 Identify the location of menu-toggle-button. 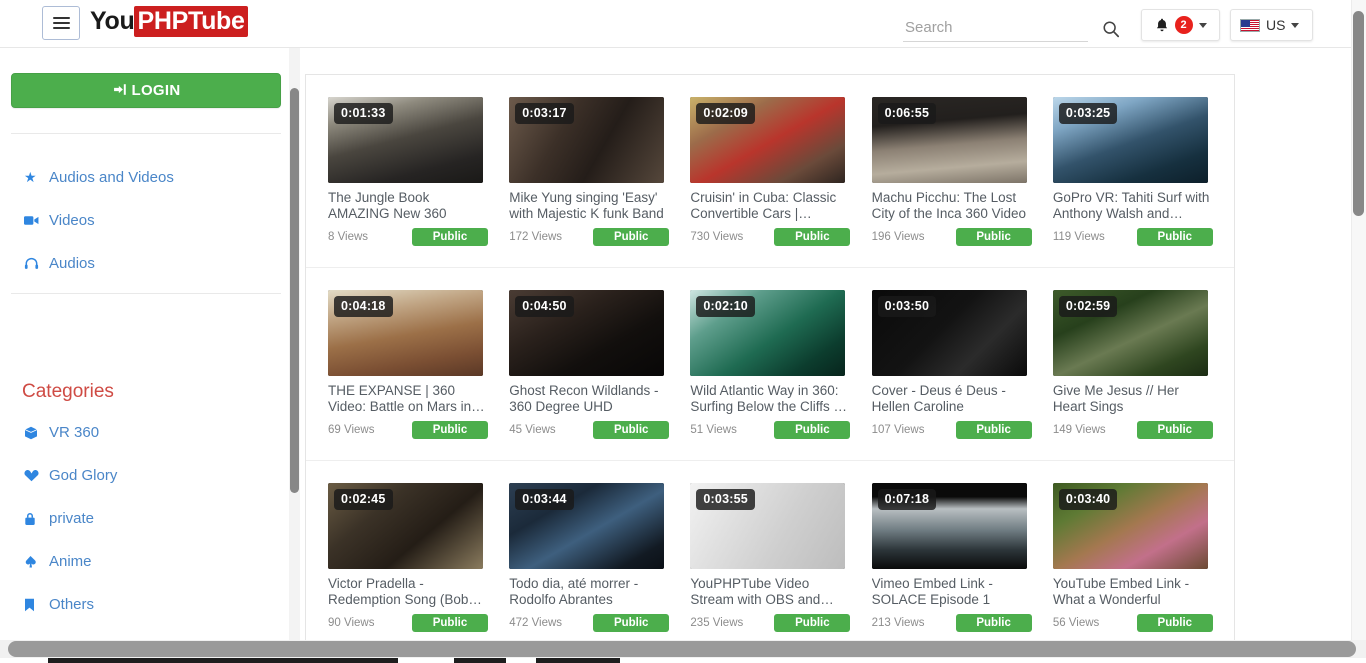
(61, 23).